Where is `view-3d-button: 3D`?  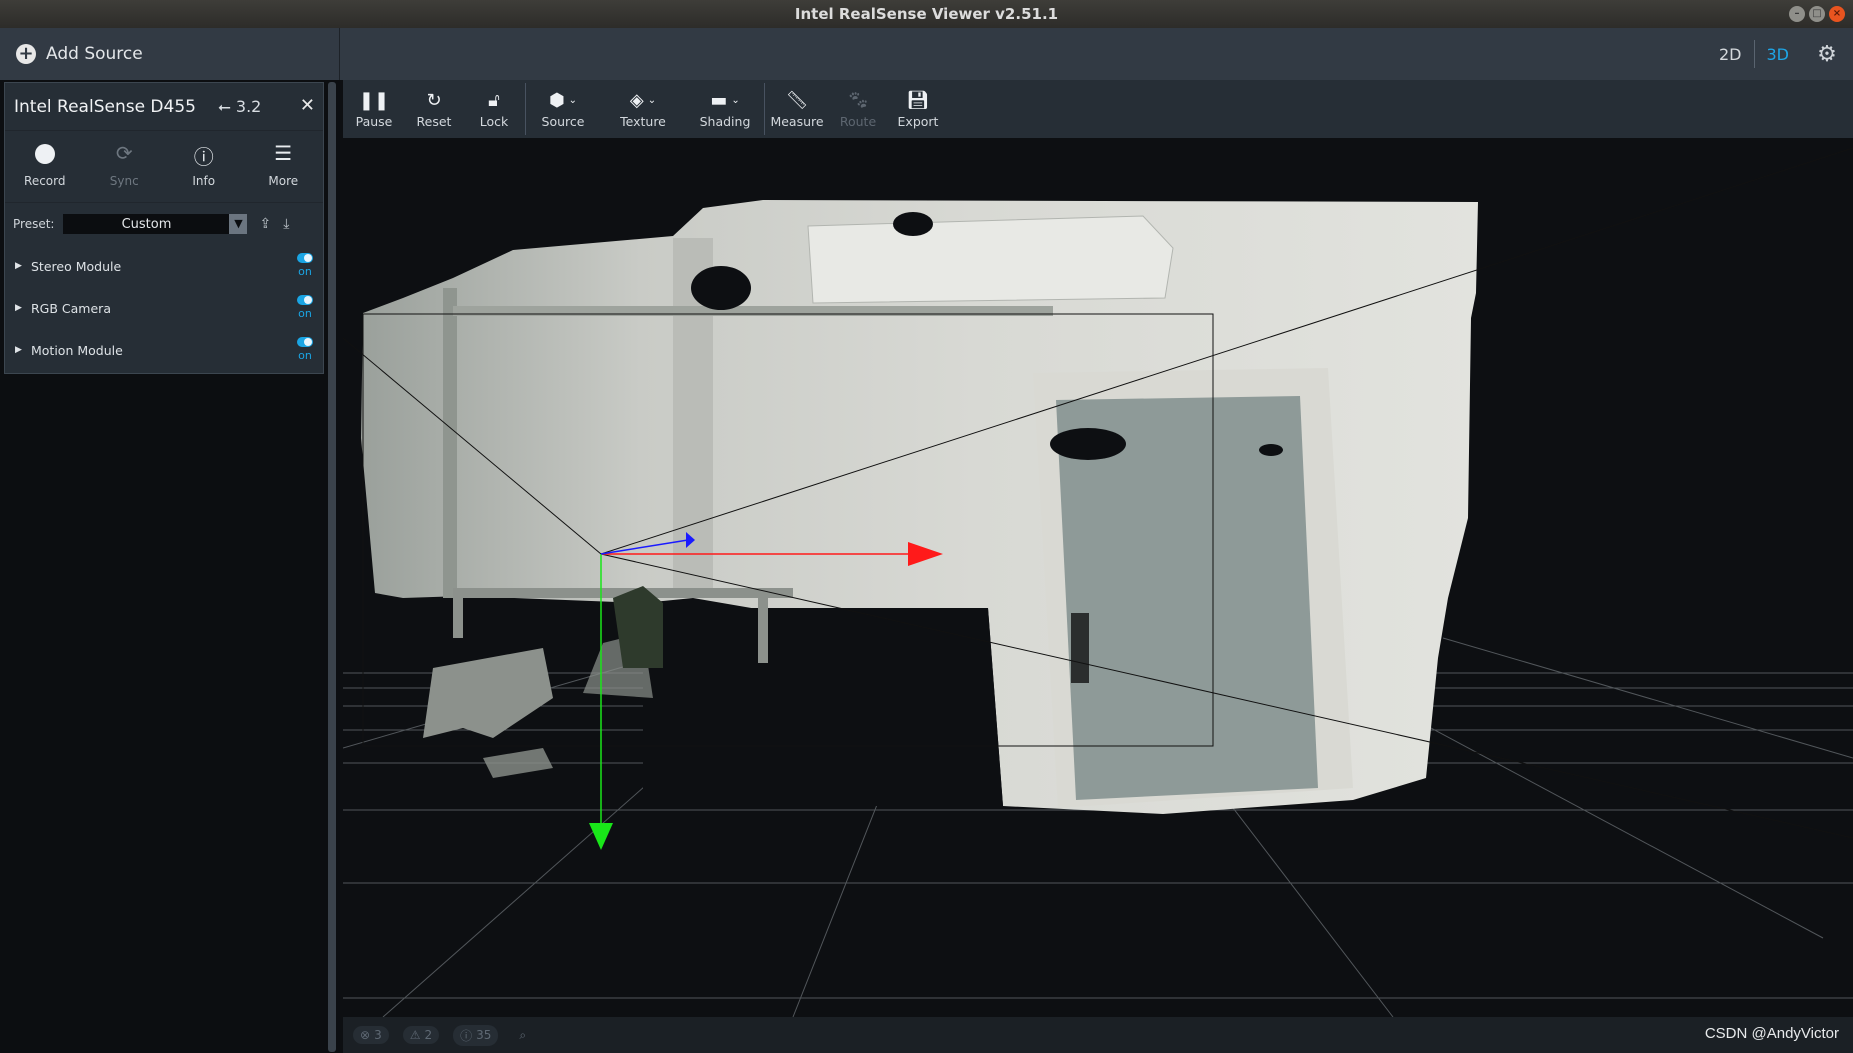
view-3d-button: 3D is located at coordinates (1778, 54).